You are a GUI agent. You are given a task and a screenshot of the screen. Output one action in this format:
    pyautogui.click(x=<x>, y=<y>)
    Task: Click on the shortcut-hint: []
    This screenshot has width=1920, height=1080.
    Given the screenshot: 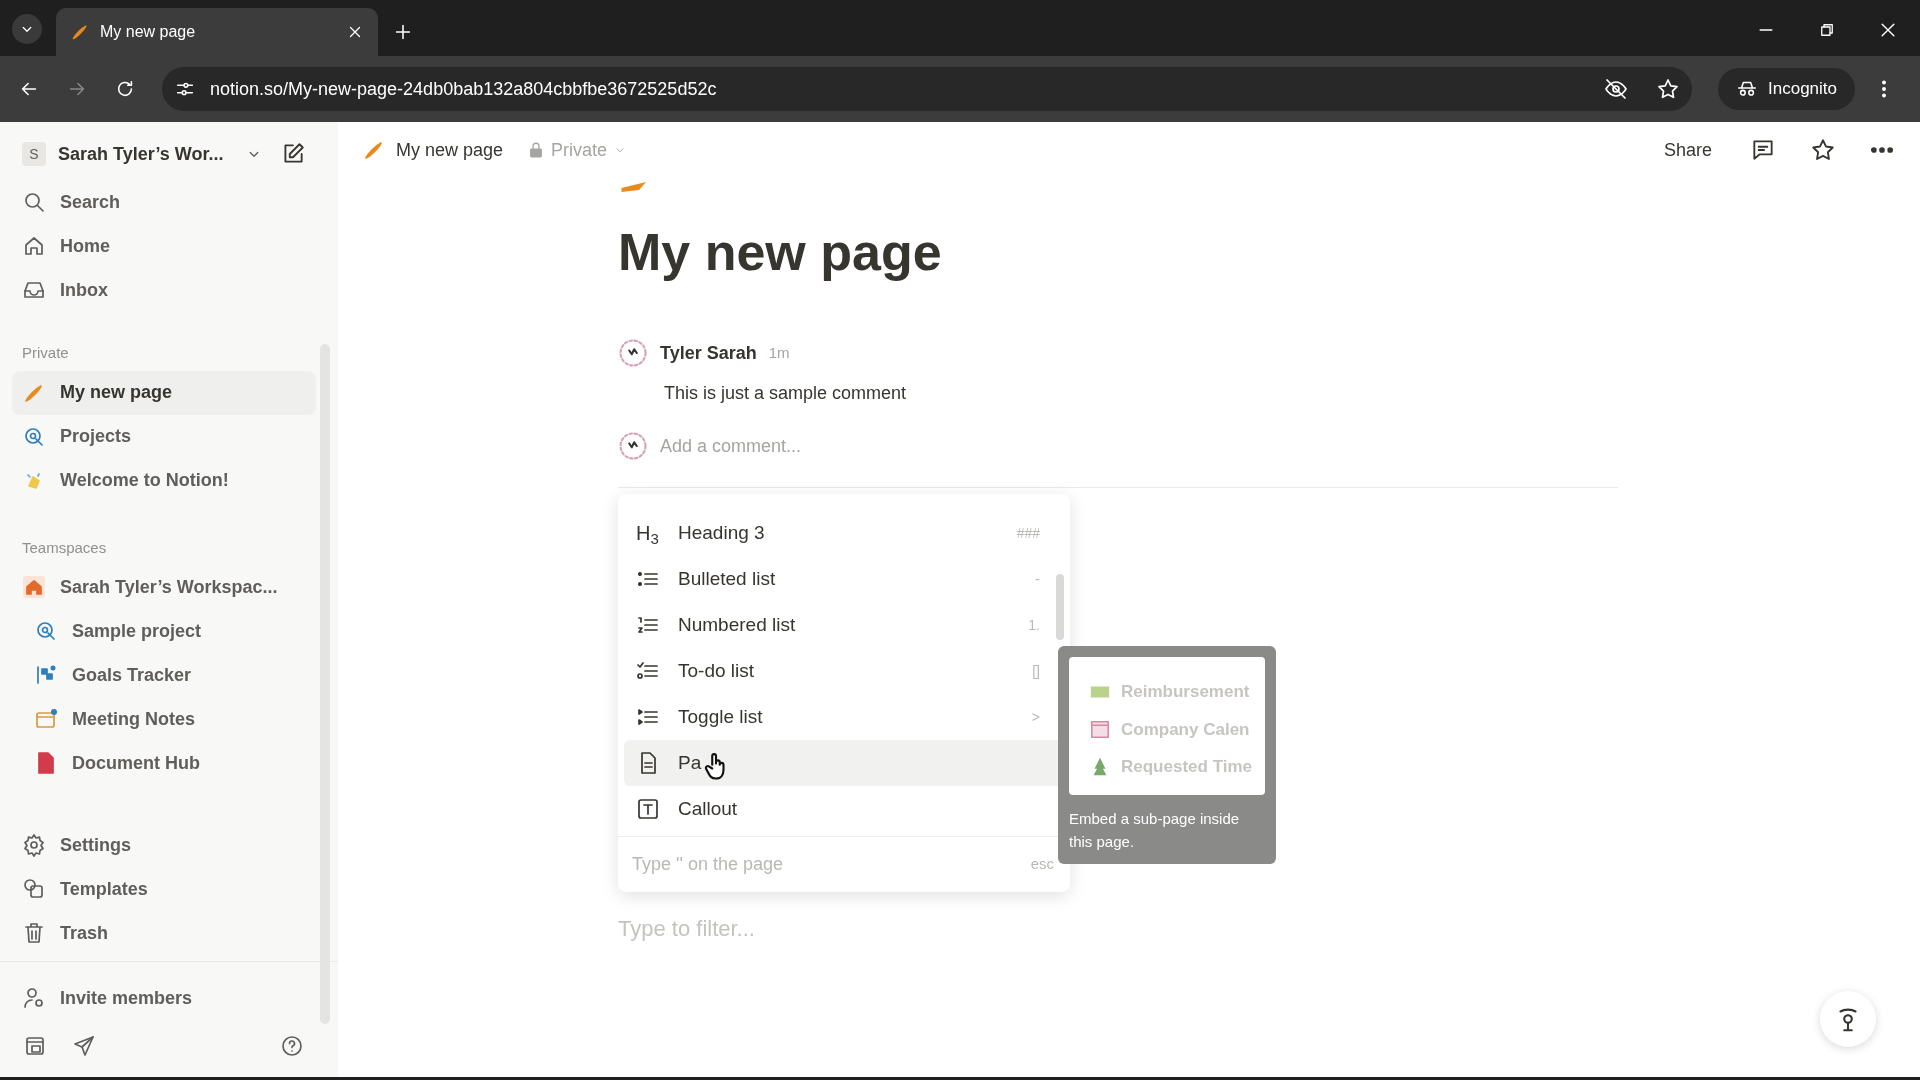 What is the action you would take?
    pyautogui.click(x=1036, y=671)
    